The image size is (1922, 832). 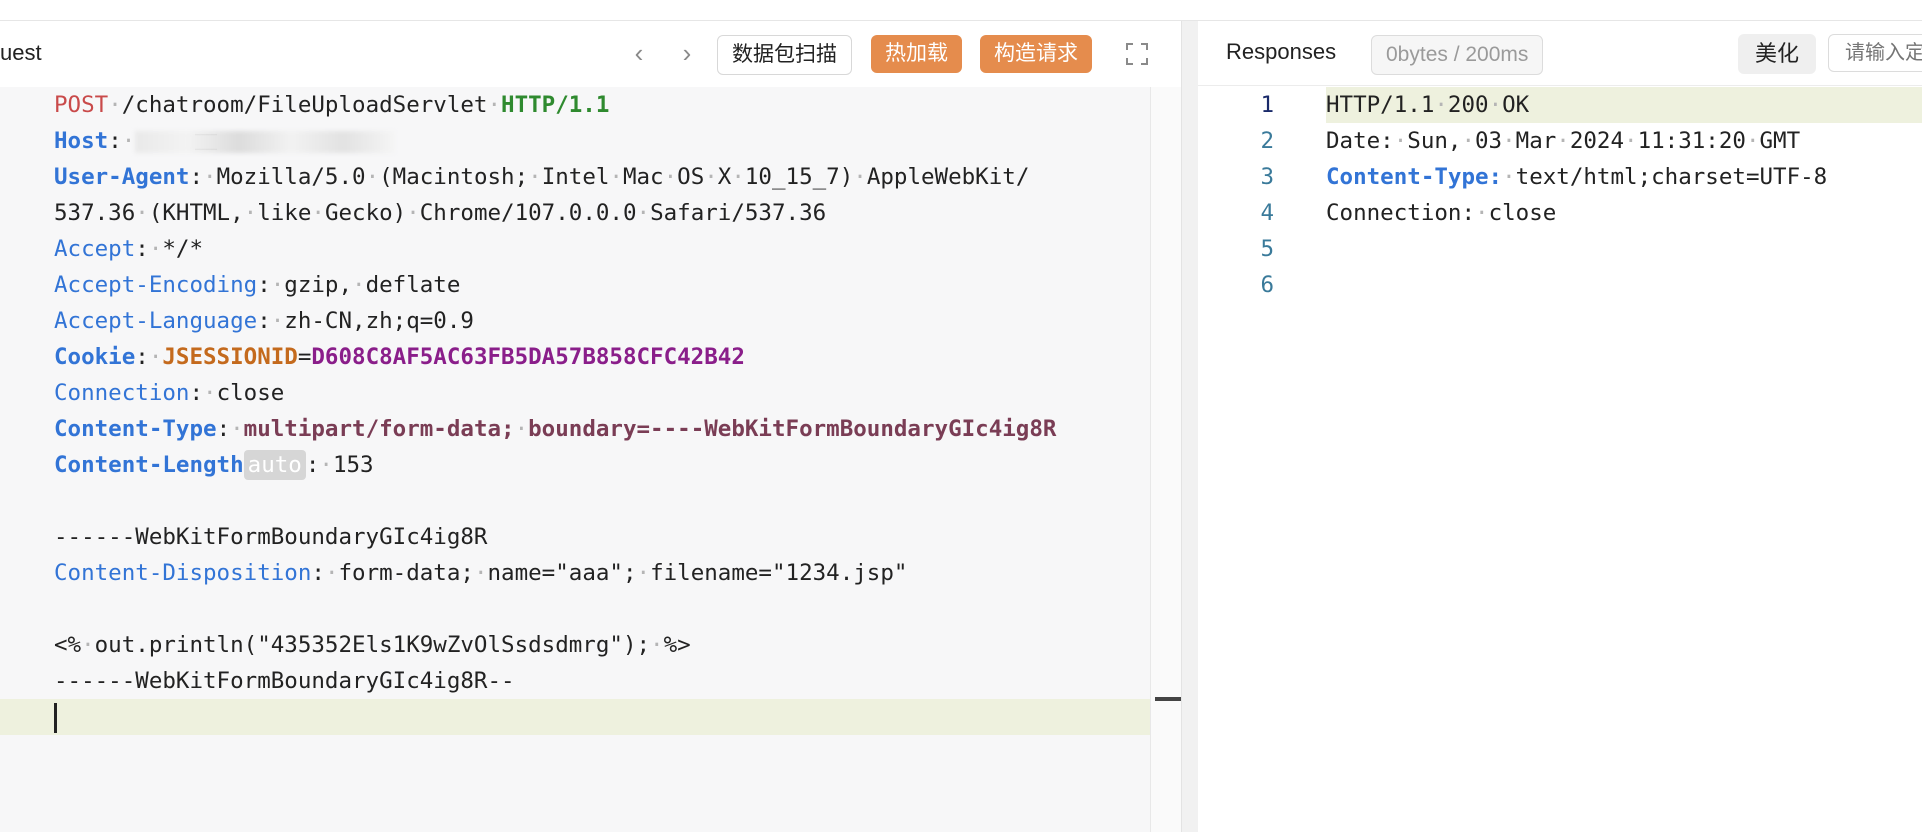 I want to click on text-caret, so click(x=55, y=718).